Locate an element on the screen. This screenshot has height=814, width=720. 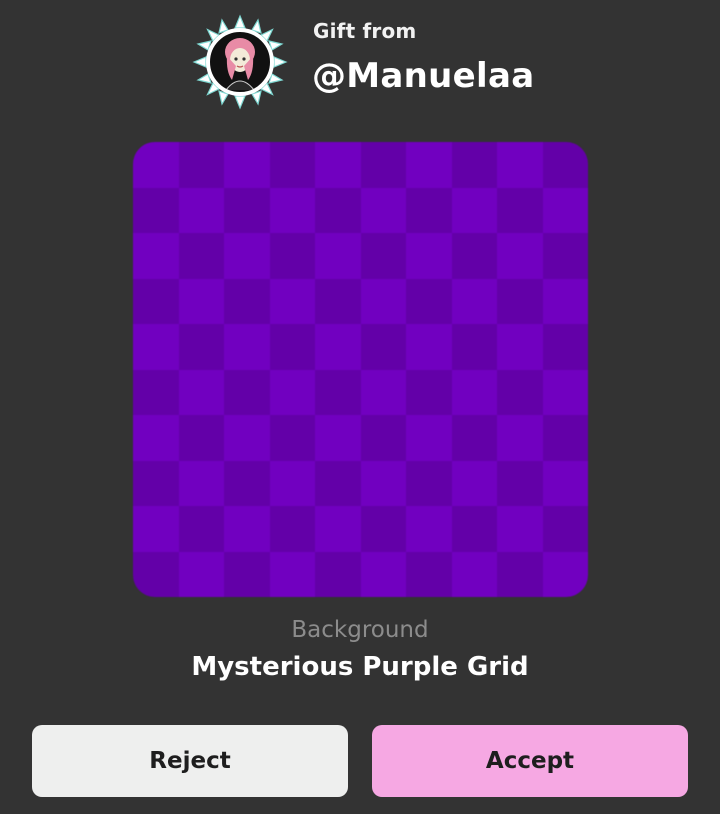
sender-username: @Manuelaa is located at coordinates (423, 76).